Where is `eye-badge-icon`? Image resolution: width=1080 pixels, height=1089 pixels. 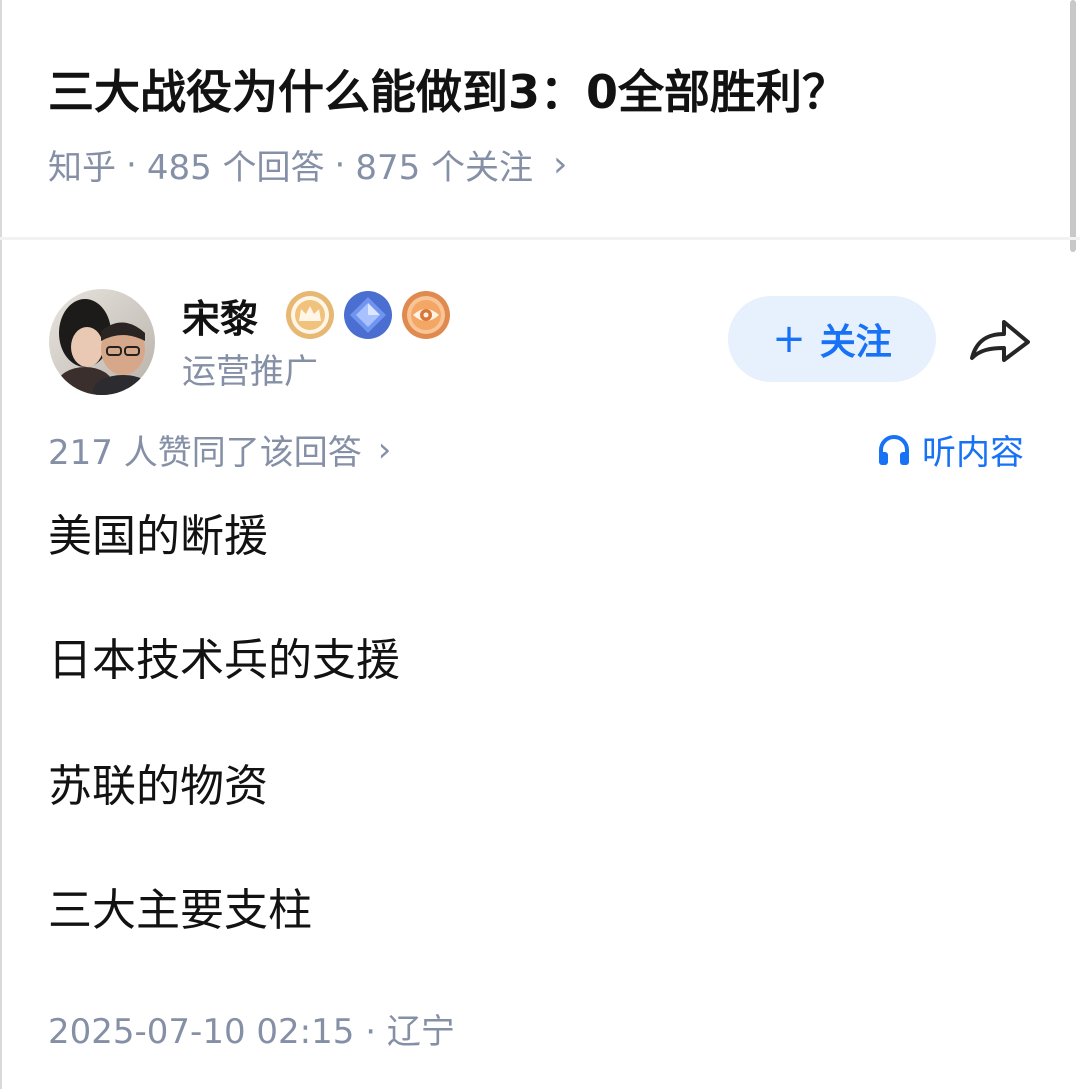 eye-badge-icon is located at coordinates (426, 315).